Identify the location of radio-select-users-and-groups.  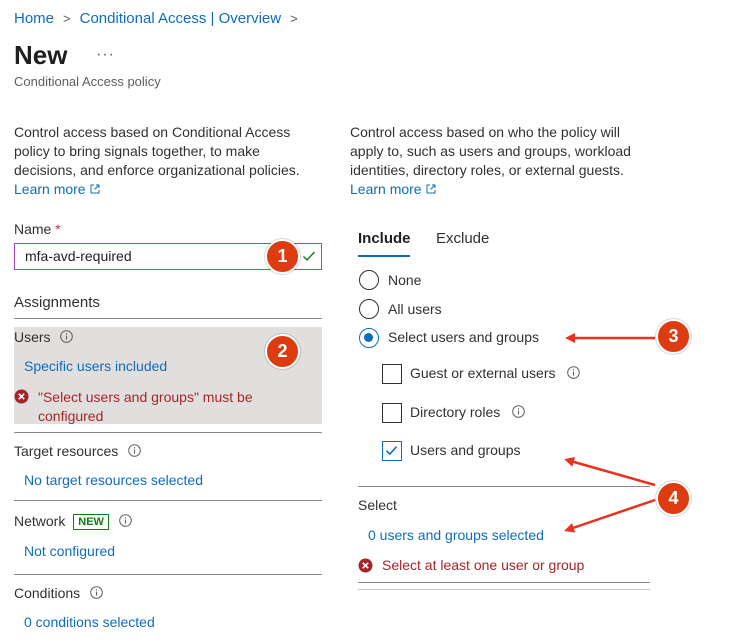
(369, 338).